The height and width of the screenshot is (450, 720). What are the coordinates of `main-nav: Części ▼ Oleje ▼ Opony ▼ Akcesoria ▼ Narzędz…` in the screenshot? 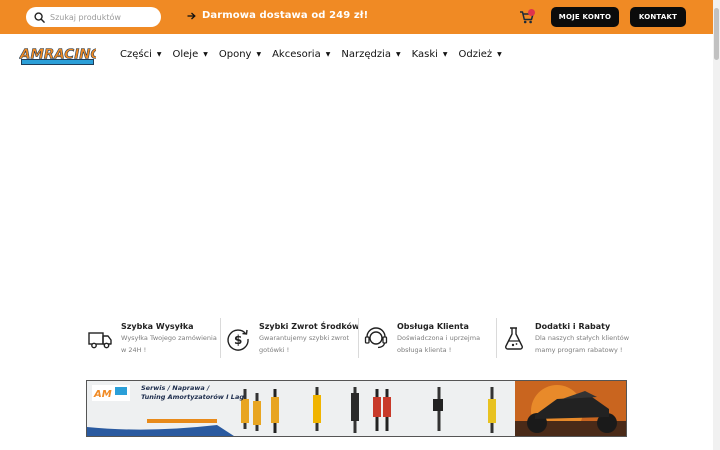 It's located at (316, 54).